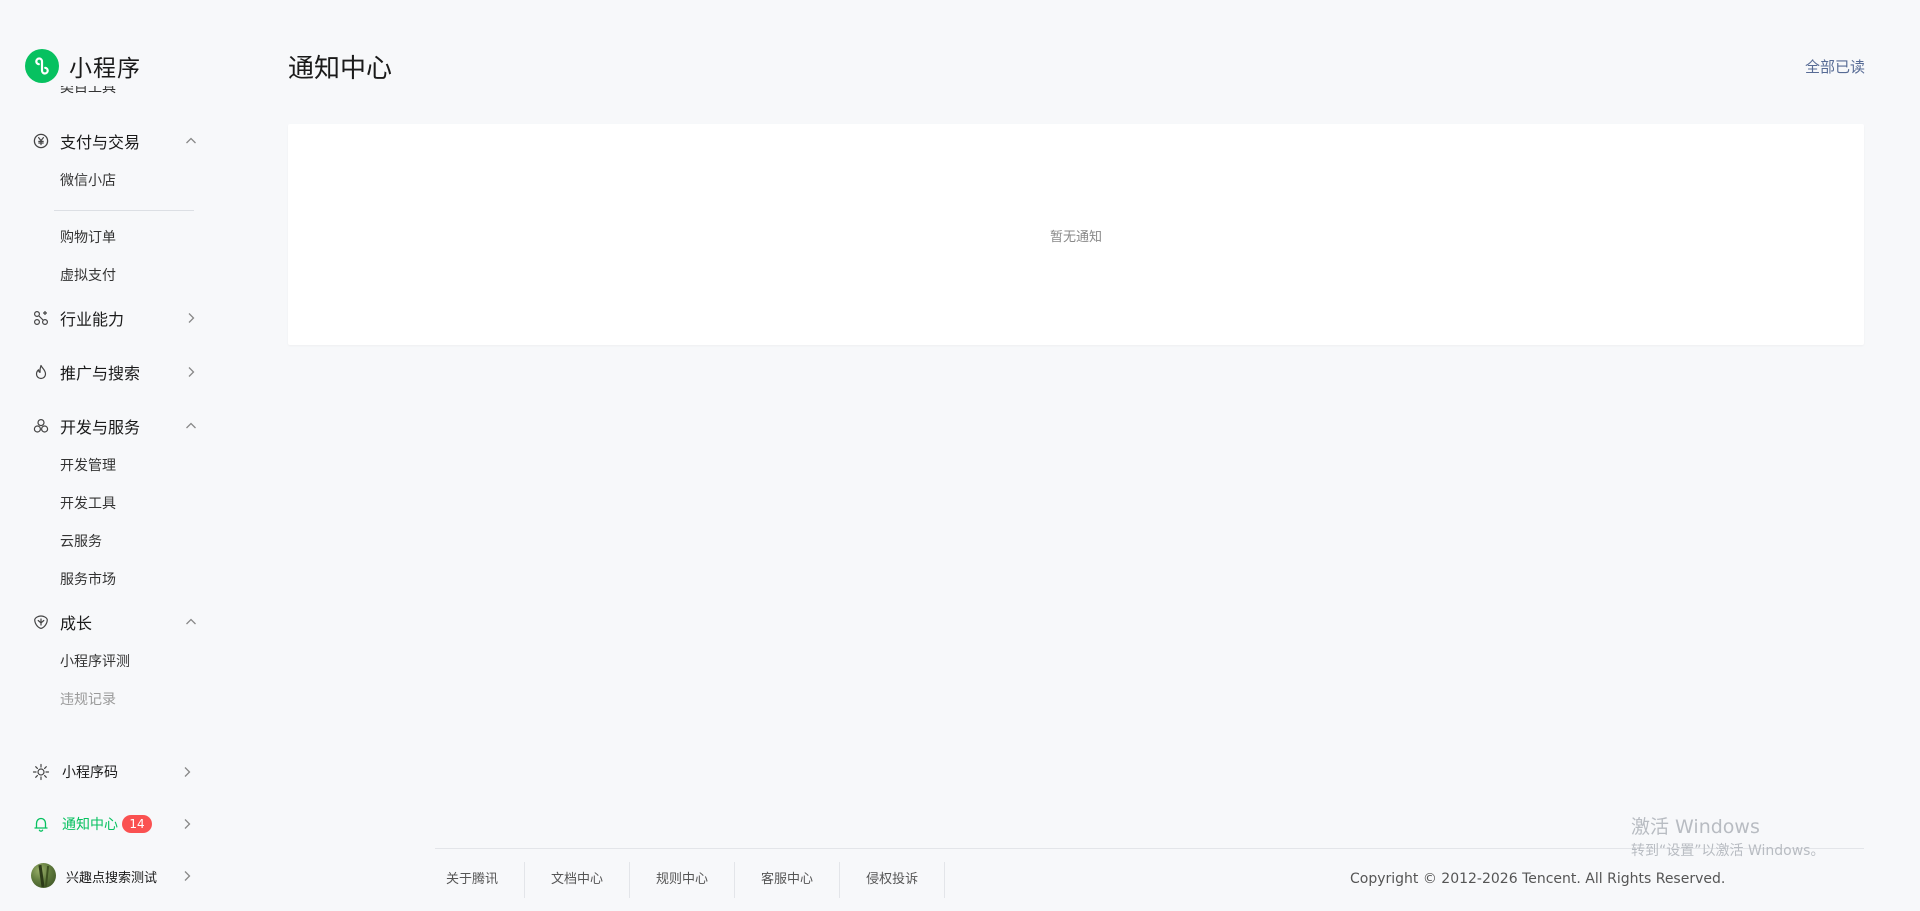 This screenshot has width=1920, height=911. What do you see at coordinates (577, 880) in the screenshot?
I see `footer-link-docs: 文档中心` at bounding box center [577, 880].